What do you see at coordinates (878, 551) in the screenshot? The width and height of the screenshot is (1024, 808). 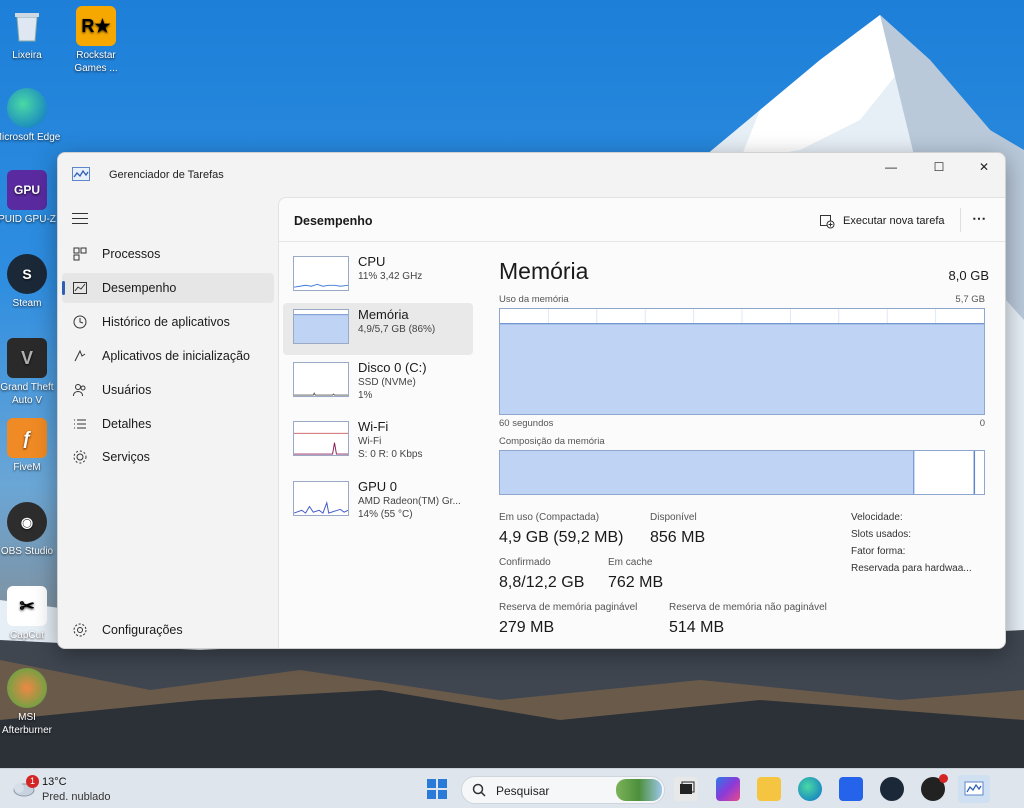 I see `form-factor-label: Fator forma:` at bounding box center [878, 551].